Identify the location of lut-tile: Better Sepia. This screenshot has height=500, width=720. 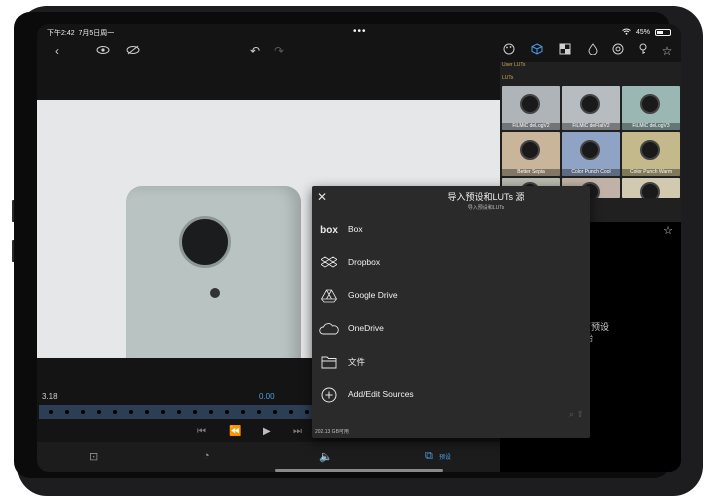
(531, 154).